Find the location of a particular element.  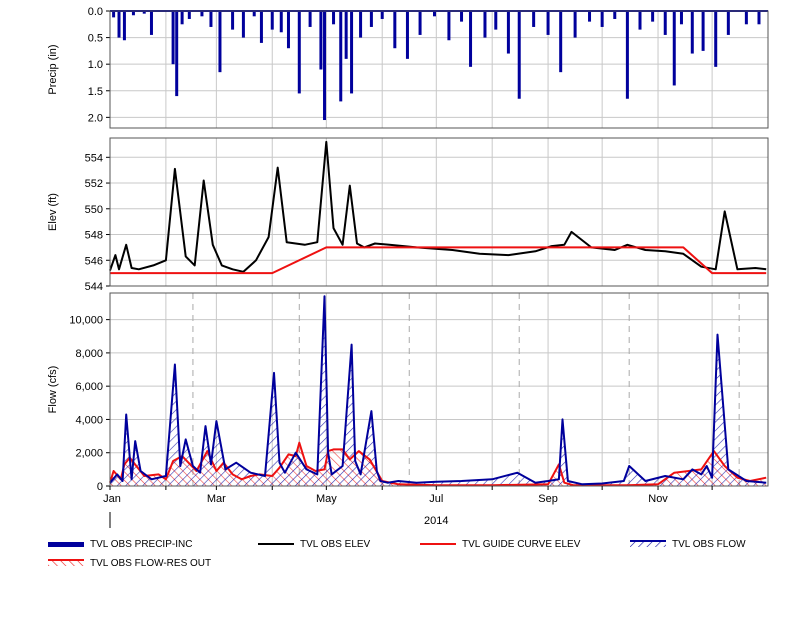

x-tick-label: Nov is located at coordinates (658, 499).